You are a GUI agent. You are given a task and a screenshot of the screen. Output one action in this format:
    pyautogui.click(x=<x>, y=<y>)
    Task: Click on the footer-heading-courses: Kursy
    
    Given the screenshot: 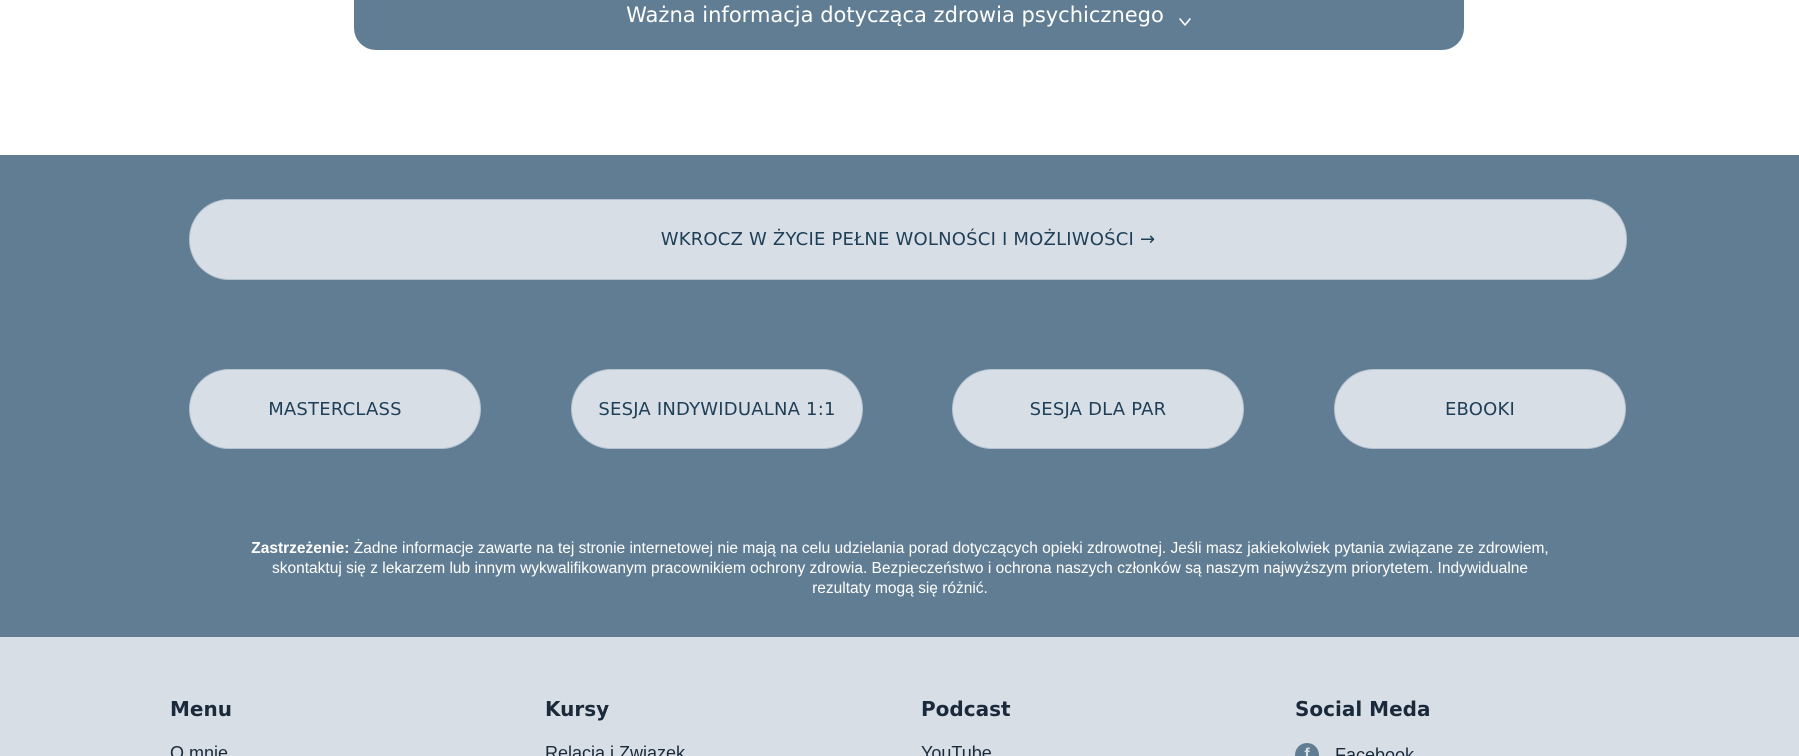 What is the action you would take?
    pyautogui.click(x=577, y=709)
    